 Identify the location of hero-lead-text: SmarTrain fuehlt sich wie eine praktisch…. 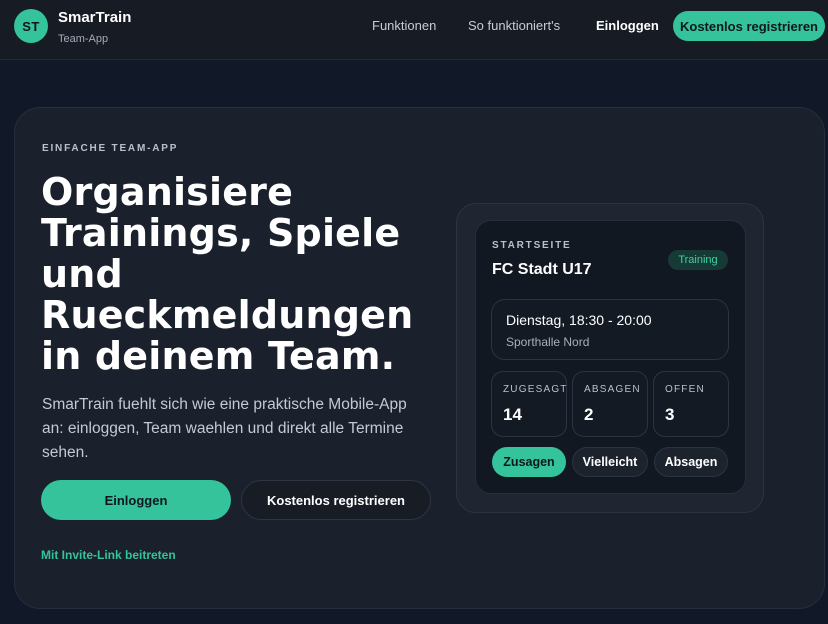
(224, 428).